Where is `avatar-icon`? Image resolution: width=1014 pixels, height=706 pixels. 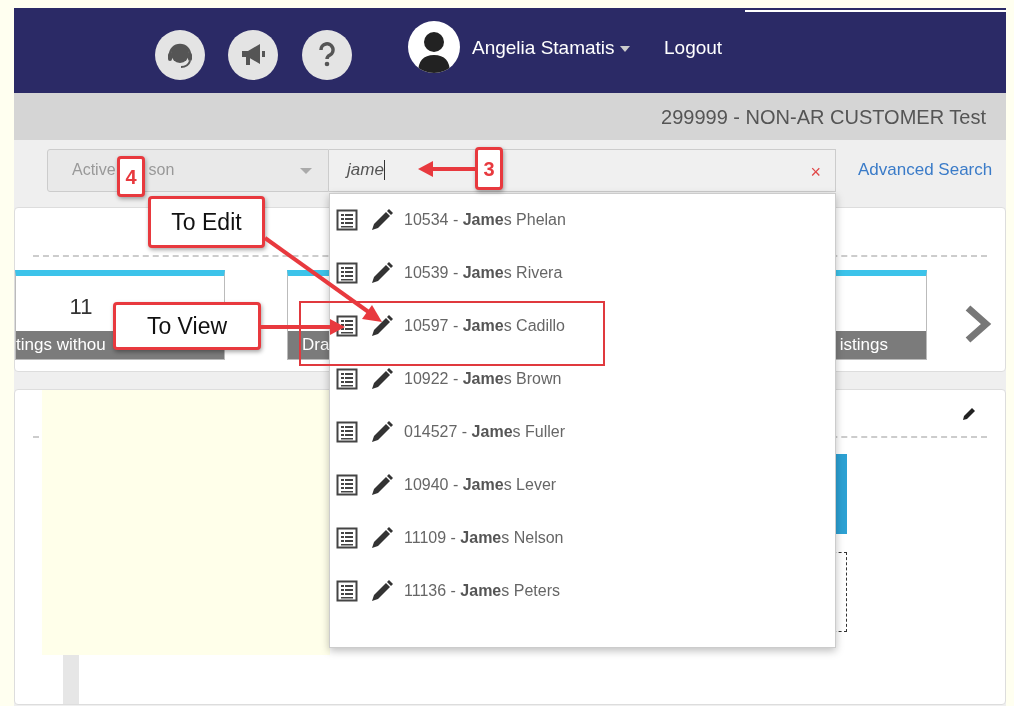 avatar-icon is located at coordinates (434, 47).